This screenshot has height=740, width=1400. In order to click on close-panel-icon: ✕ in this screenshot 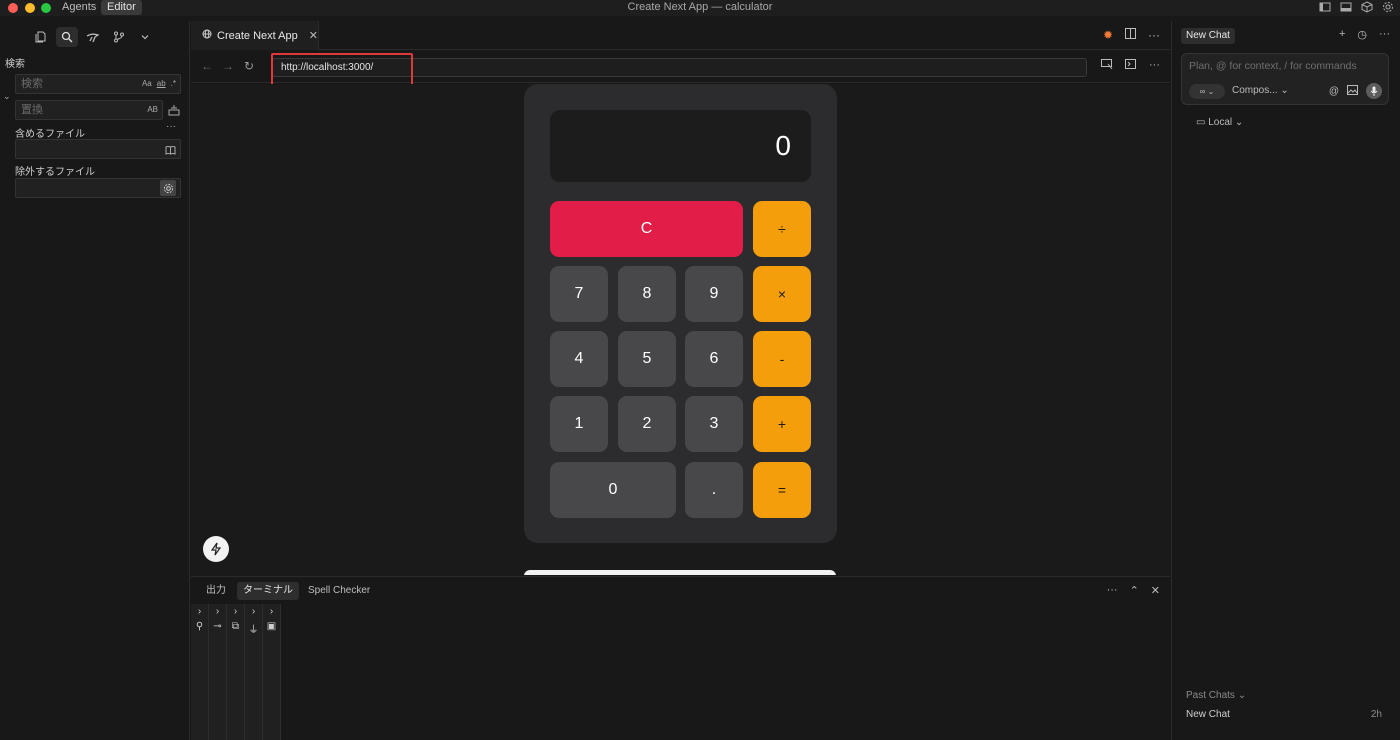, I will do `click(1155, 590)`.